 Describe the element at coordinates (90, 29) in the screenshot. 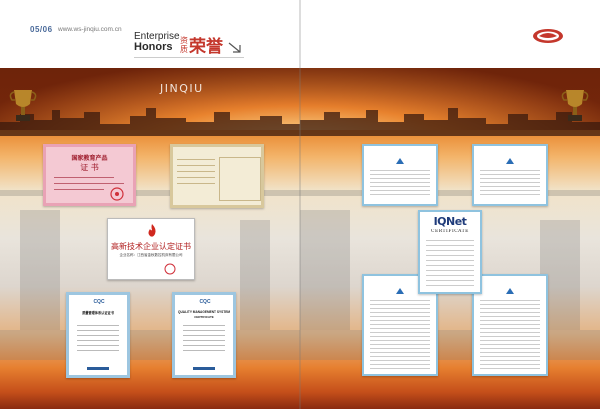

I see `website-url: www.ws-jinqiu.com.cn` at that location.